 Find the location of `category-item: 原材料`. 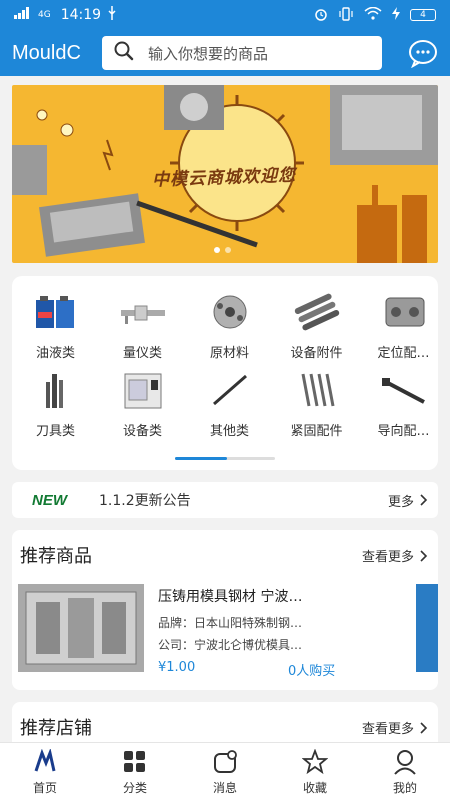

category-item: 原材料 is located at coordinates (229, 331).